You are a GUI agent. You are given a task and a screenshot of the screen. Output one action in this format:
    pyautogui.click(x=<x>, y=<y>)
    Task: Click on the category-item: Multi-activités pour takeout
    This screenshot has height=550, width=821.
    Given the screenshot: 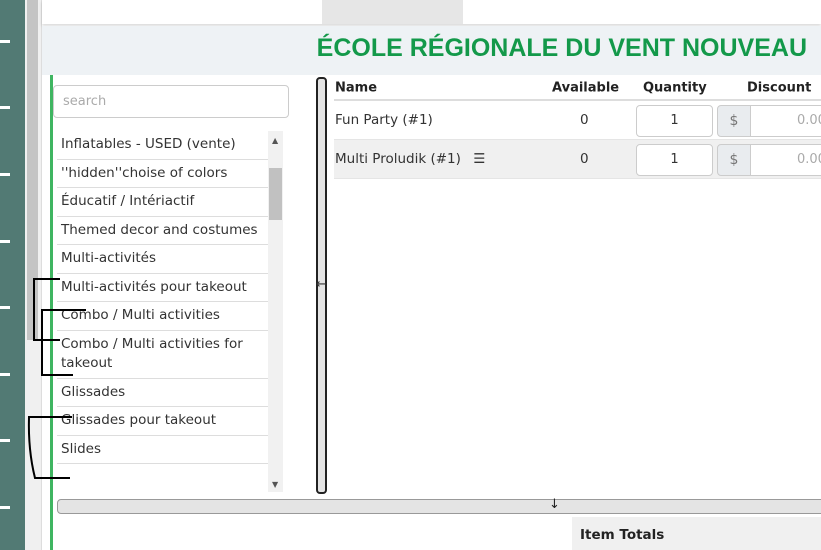 What is the action you would take?
    pyautogui.click(x=162, y=288)
    